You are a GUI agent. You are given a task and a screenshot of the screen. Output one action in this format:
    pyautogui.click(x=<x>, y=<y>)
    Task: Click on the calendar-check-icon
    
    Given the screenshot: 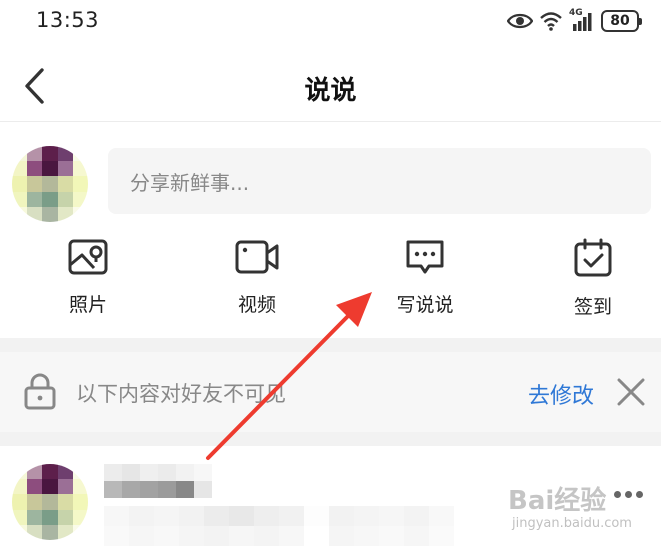 What is the action you would take?
    pyautogui.click(x=593, y=257)
    